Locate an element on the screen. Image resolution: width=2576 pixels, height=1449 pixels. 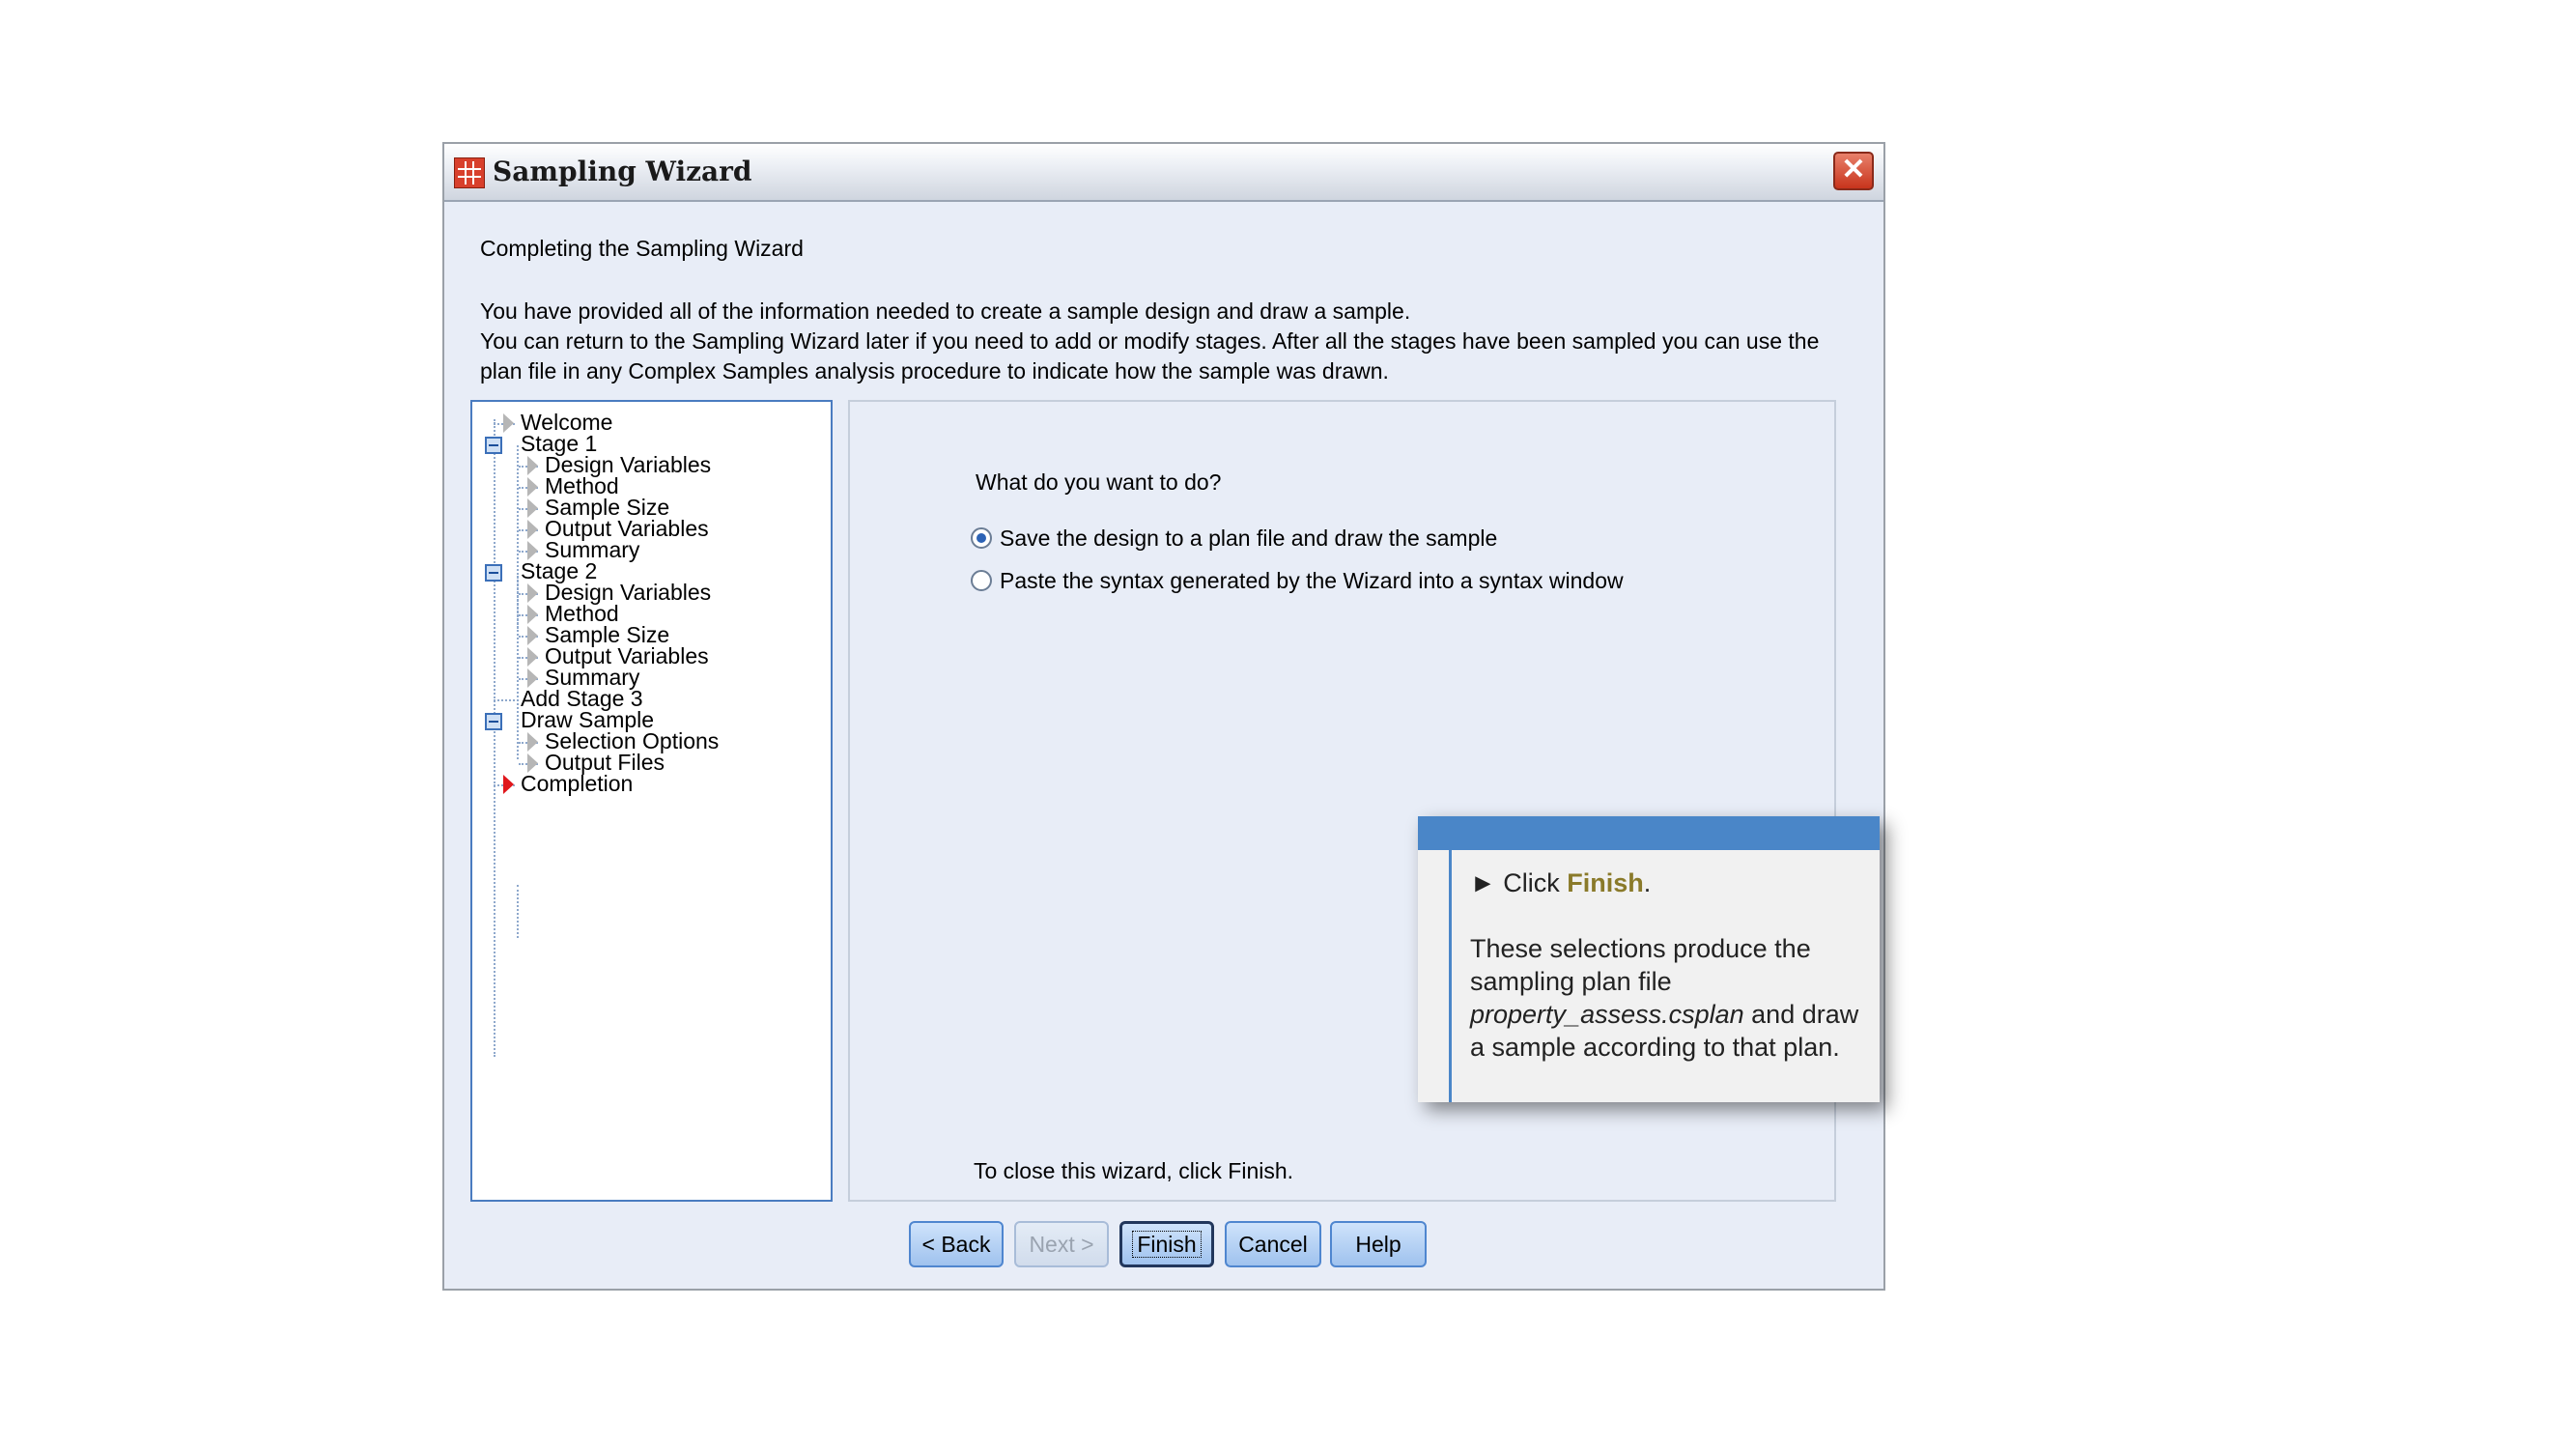
back-button: < Back is located at coordinates (956, 1244).